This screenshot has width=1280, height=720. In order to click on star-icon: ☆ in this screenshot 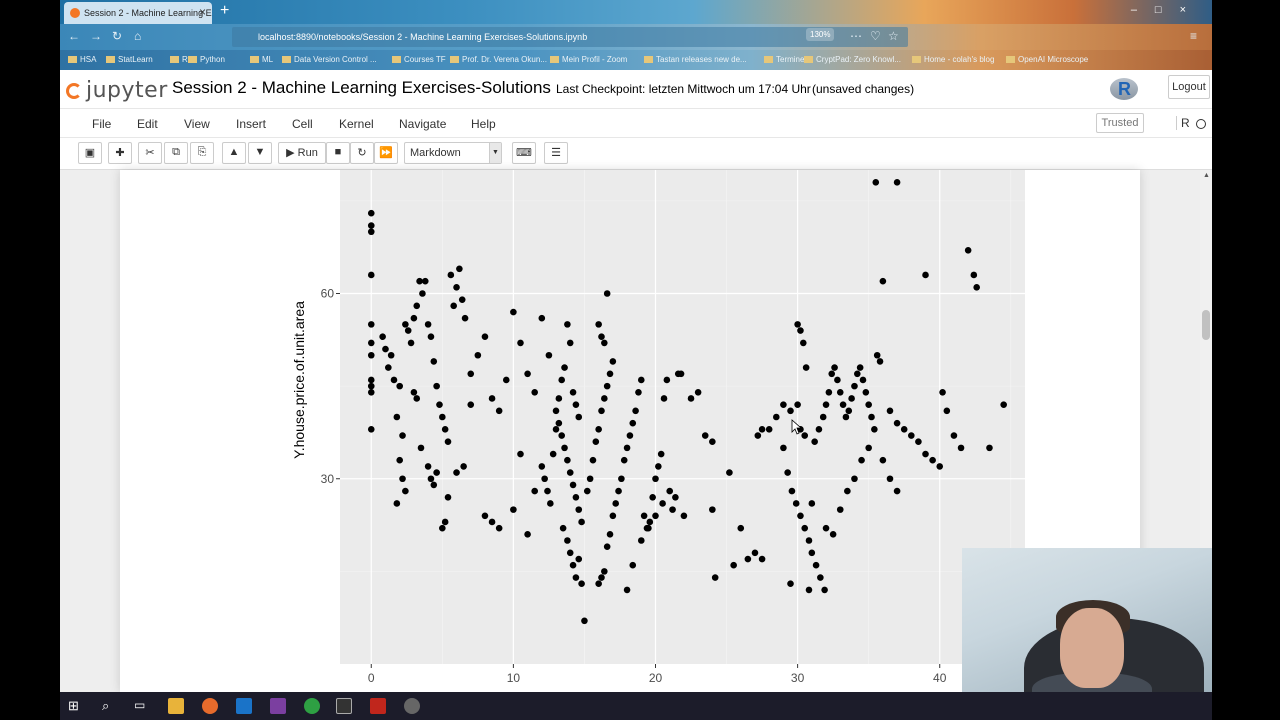, I will do `click(893, 36)`.